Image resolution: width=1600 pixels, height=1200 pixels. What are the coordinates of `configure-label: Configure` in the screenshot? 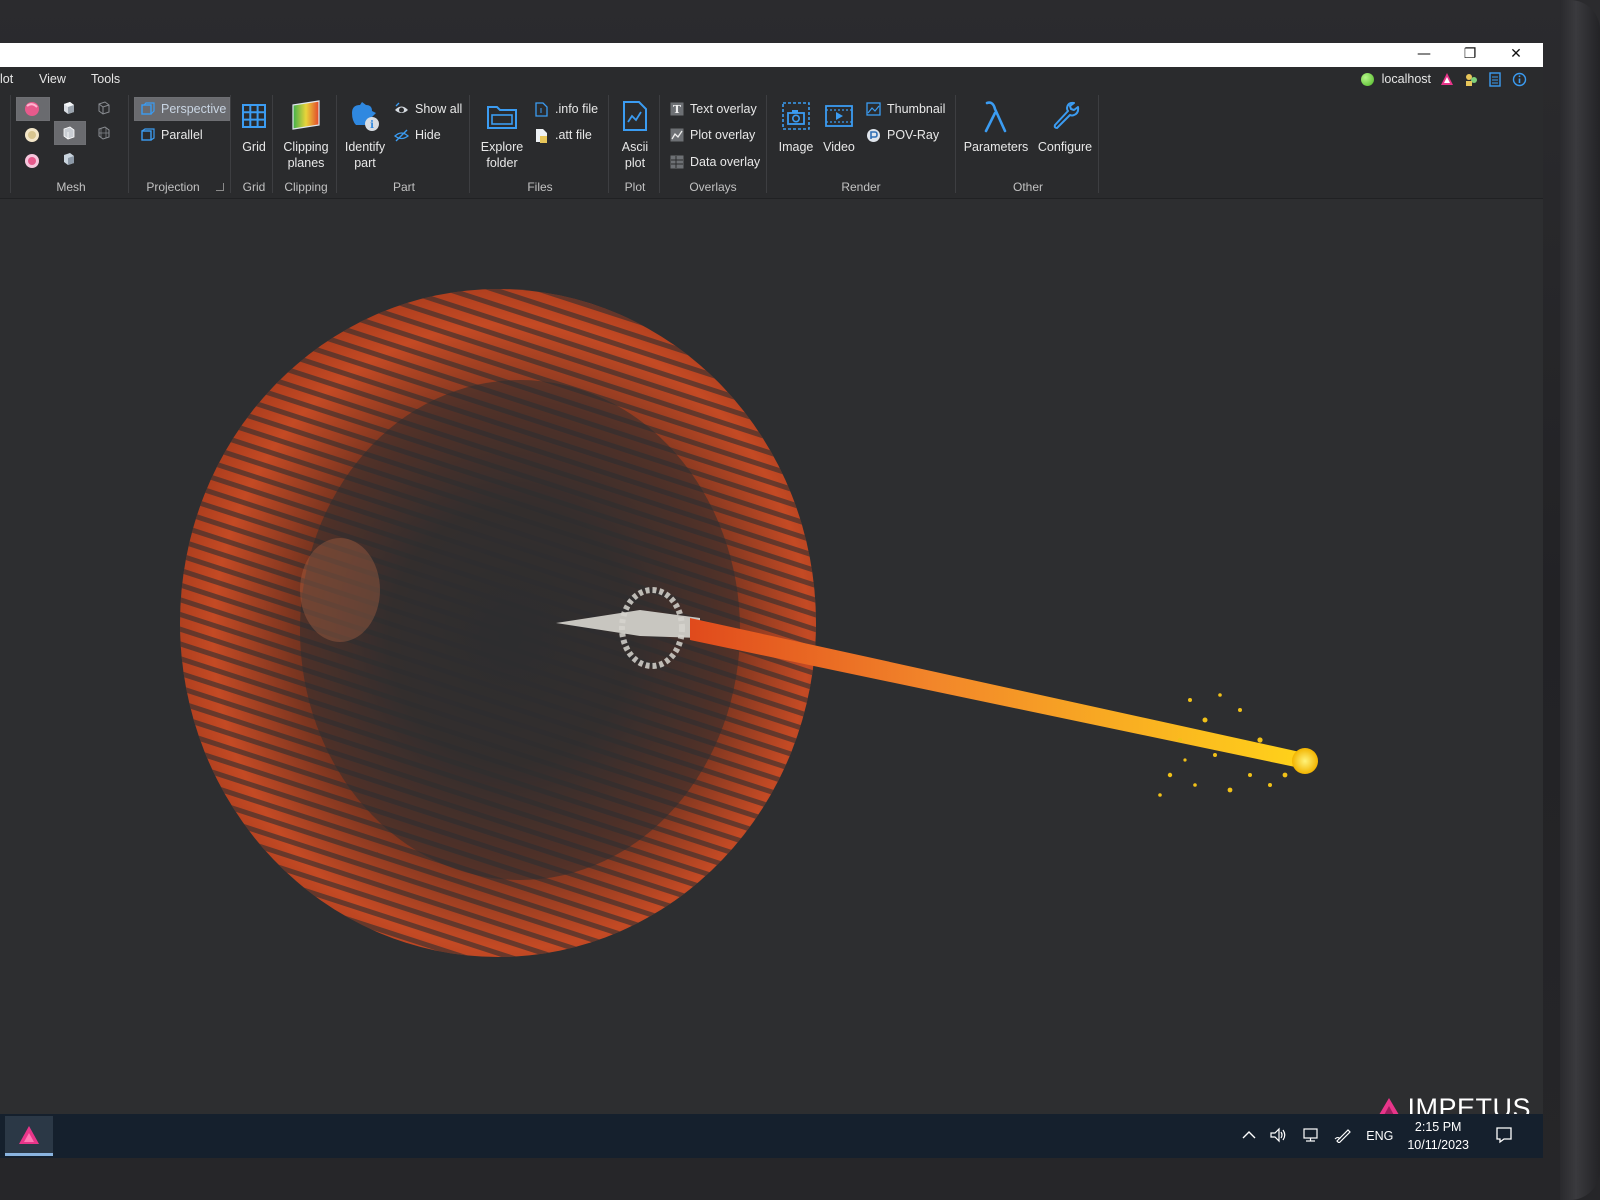 It's located at (1065, 147).